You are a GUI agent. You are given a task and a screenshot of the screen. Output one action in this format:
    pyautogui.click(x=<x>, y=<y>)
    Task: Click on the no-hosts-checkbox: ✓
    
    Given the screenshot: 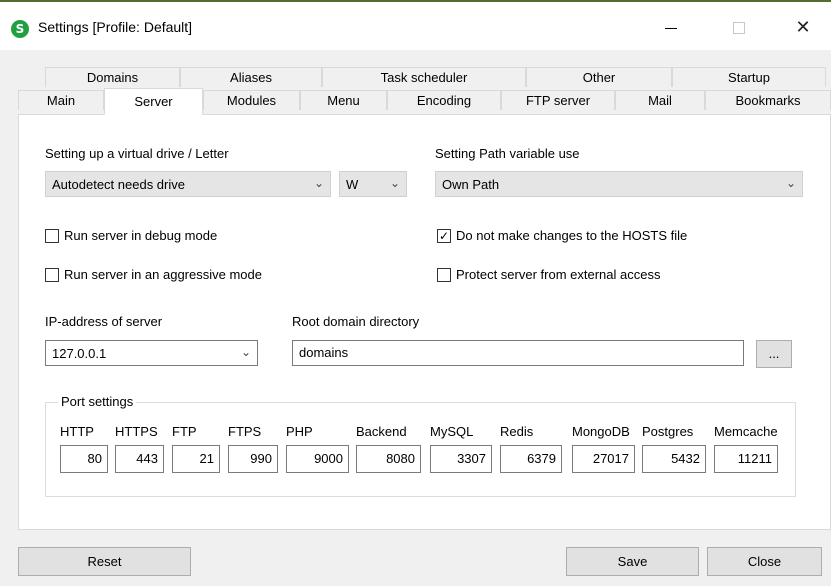 What is the action you would take?
    pyautogui.click(x=444, y=236)
    